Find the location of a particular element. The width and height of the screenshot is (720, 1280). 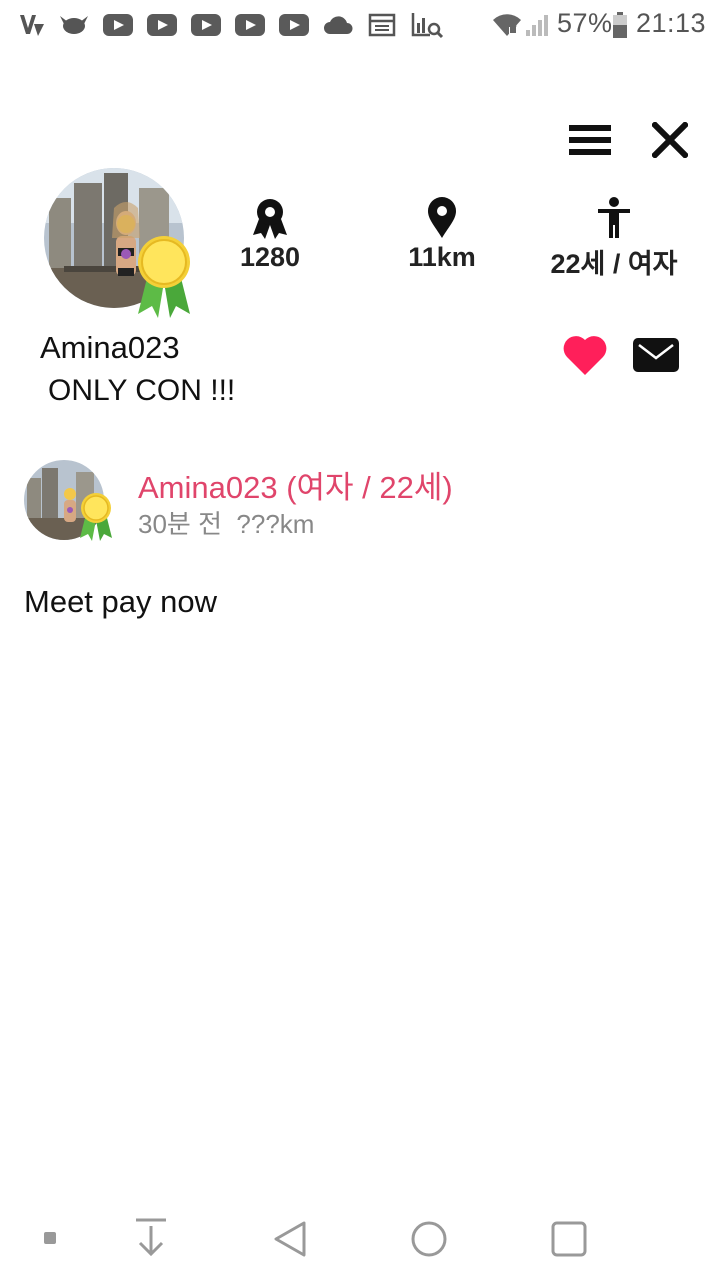

stat-age-gender: 22세 / 여자 is located at coordinates (614, 238).